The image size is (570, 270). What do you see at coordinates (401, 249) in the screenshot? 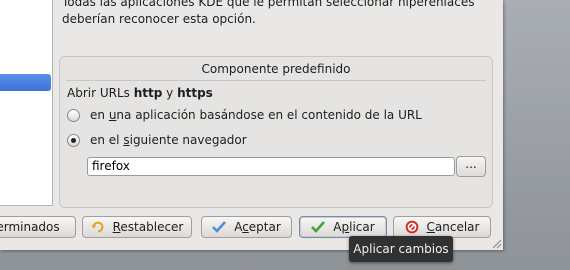
I see `apply-tooltip: Aplicar cambios` at bounding box center [401, 249].